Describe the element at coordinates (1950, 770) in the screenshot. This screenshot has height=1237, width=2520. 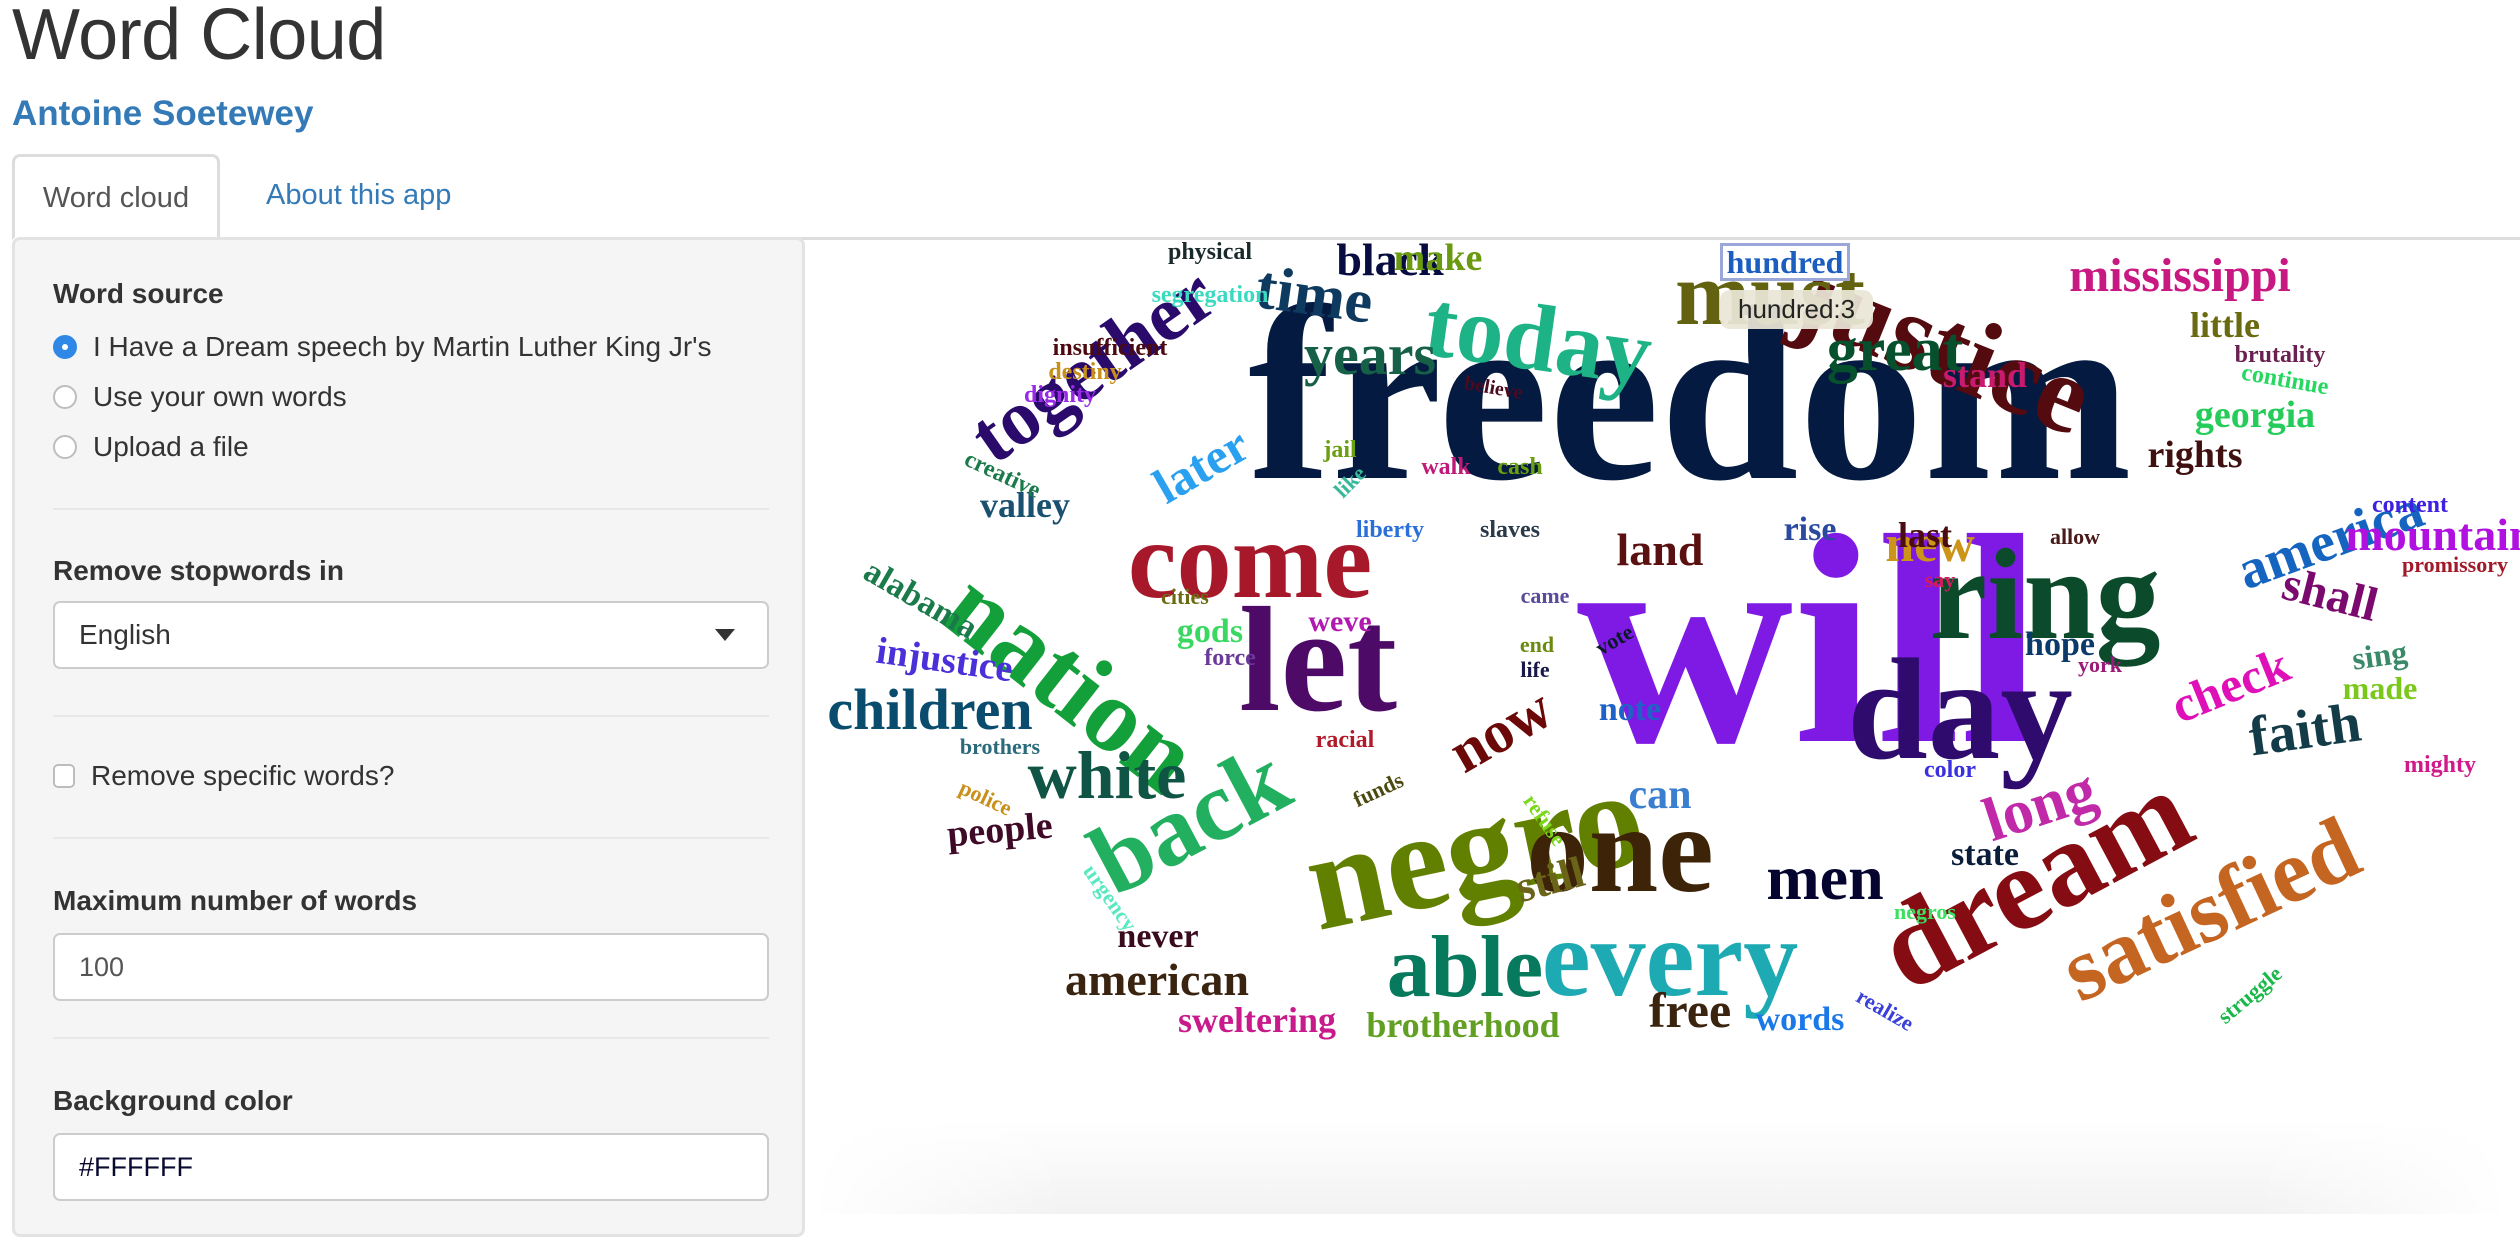
I see `word-color: color` at that location.